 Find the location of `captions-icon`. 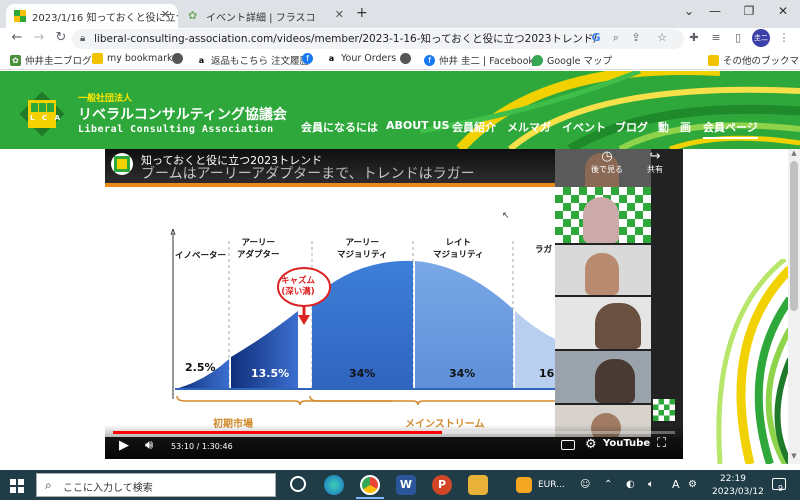

captions-icon is located at coordinates (568, 445).